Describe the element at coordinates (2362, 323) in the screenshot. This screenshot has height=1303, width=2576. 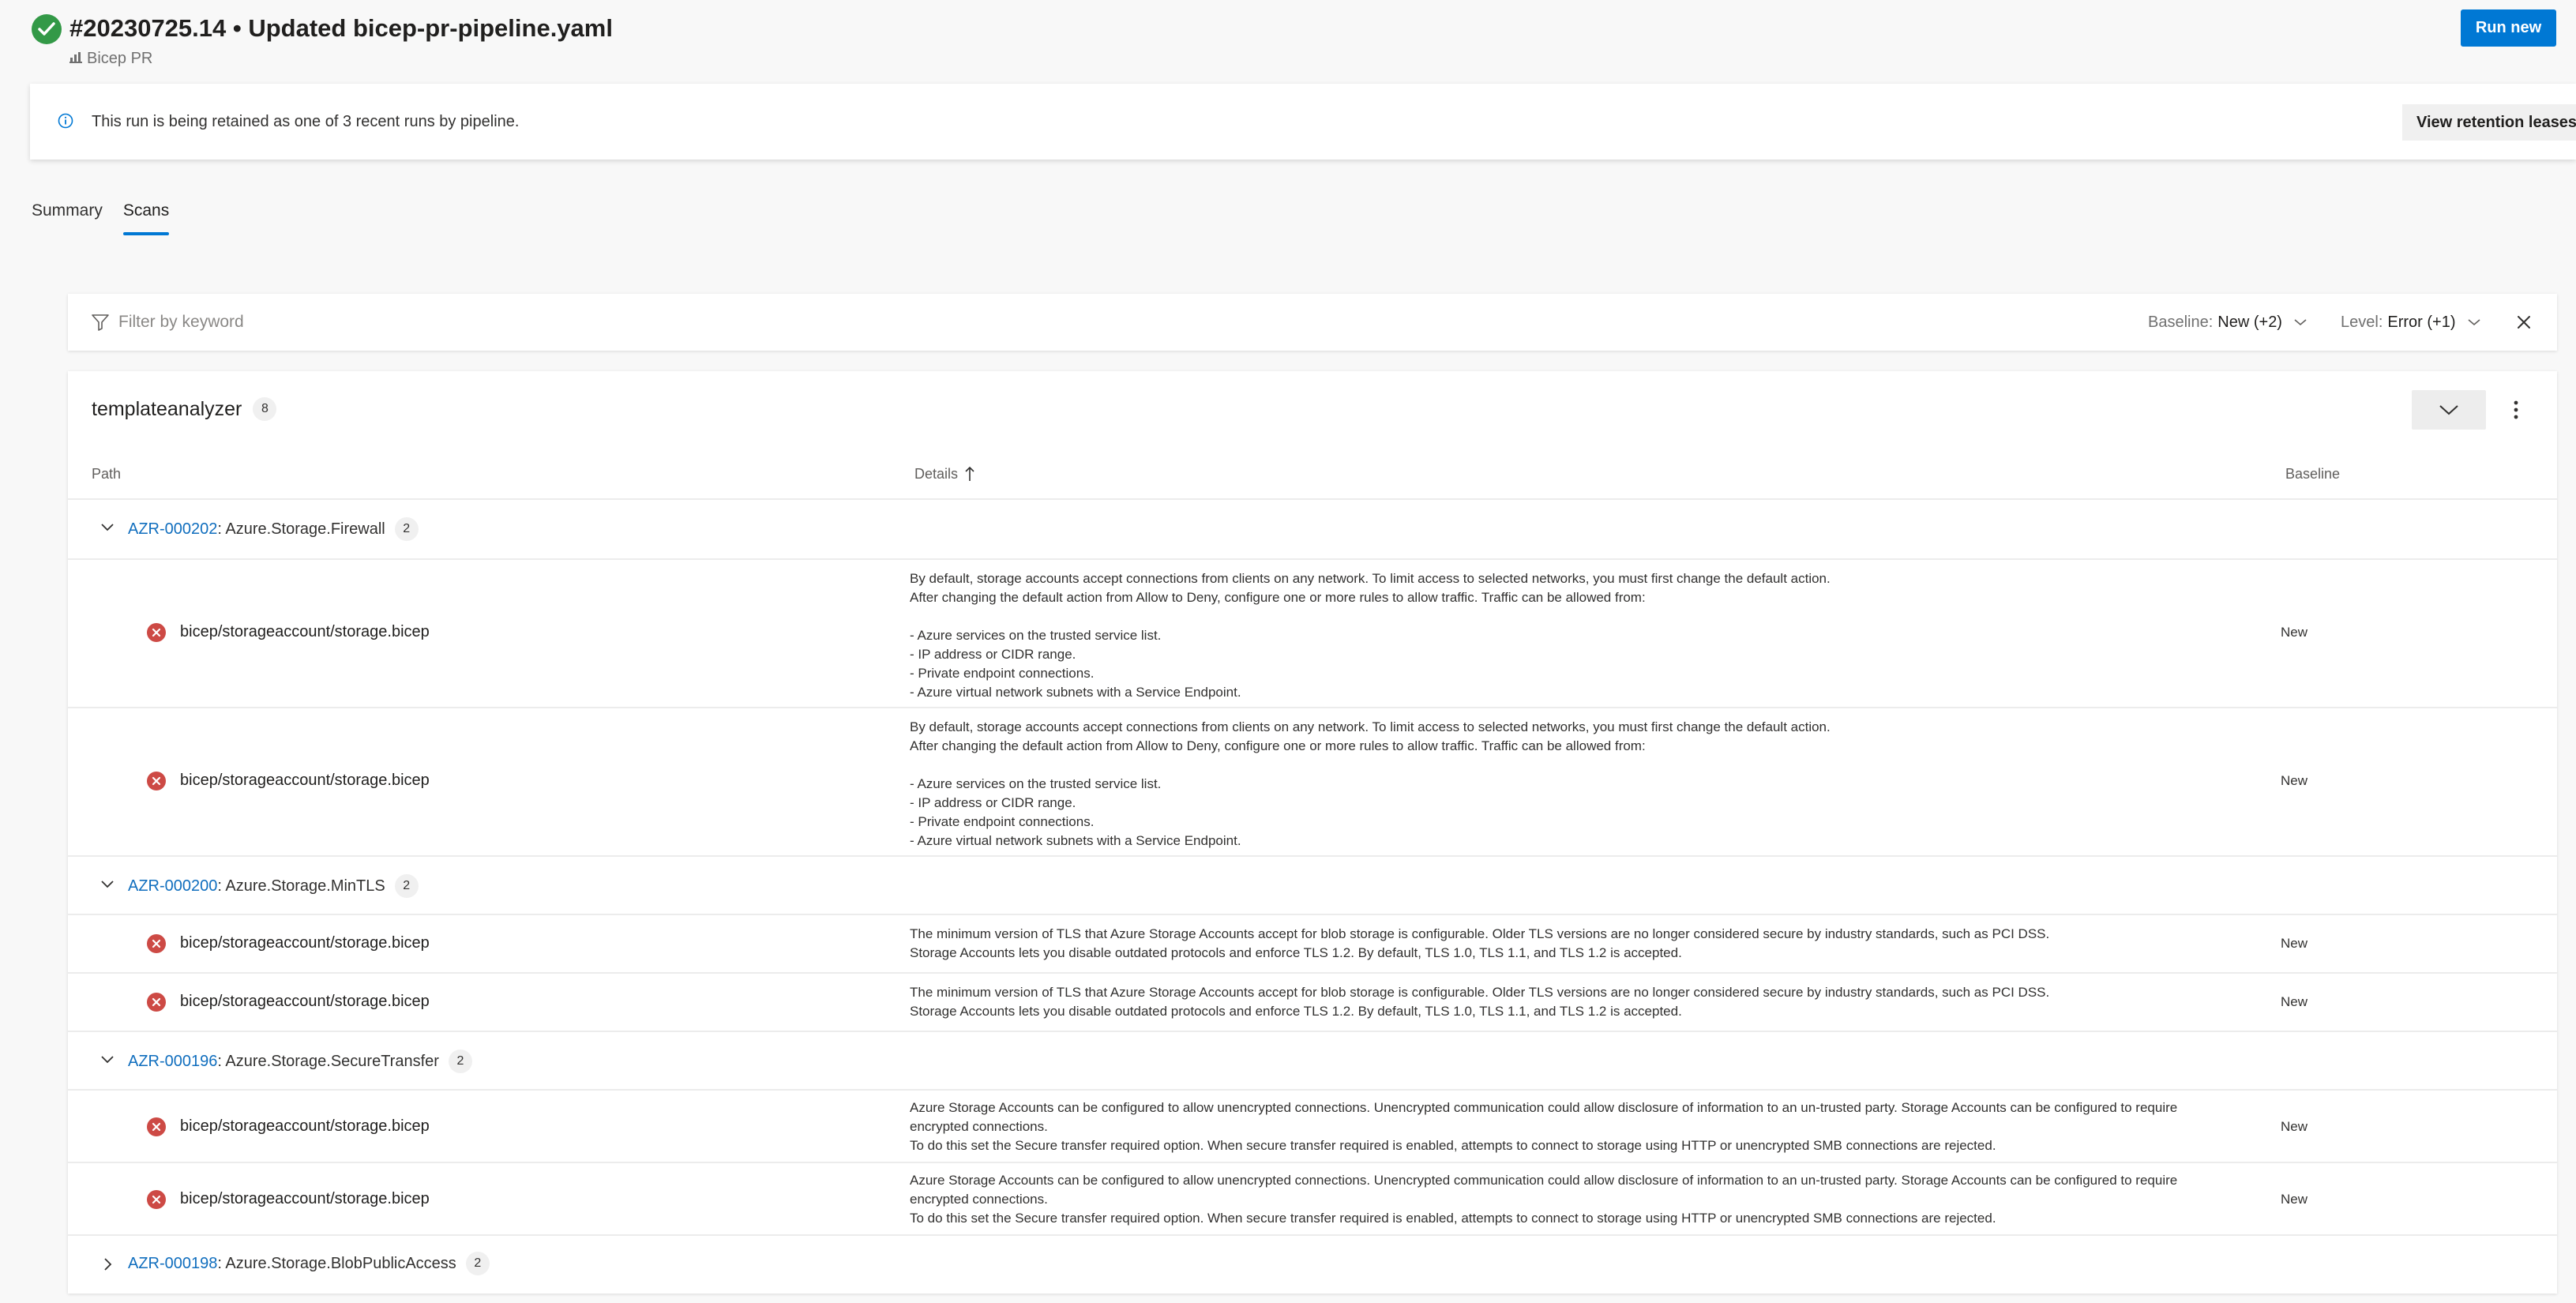
I see `level-filter-label: Level:` at that location.